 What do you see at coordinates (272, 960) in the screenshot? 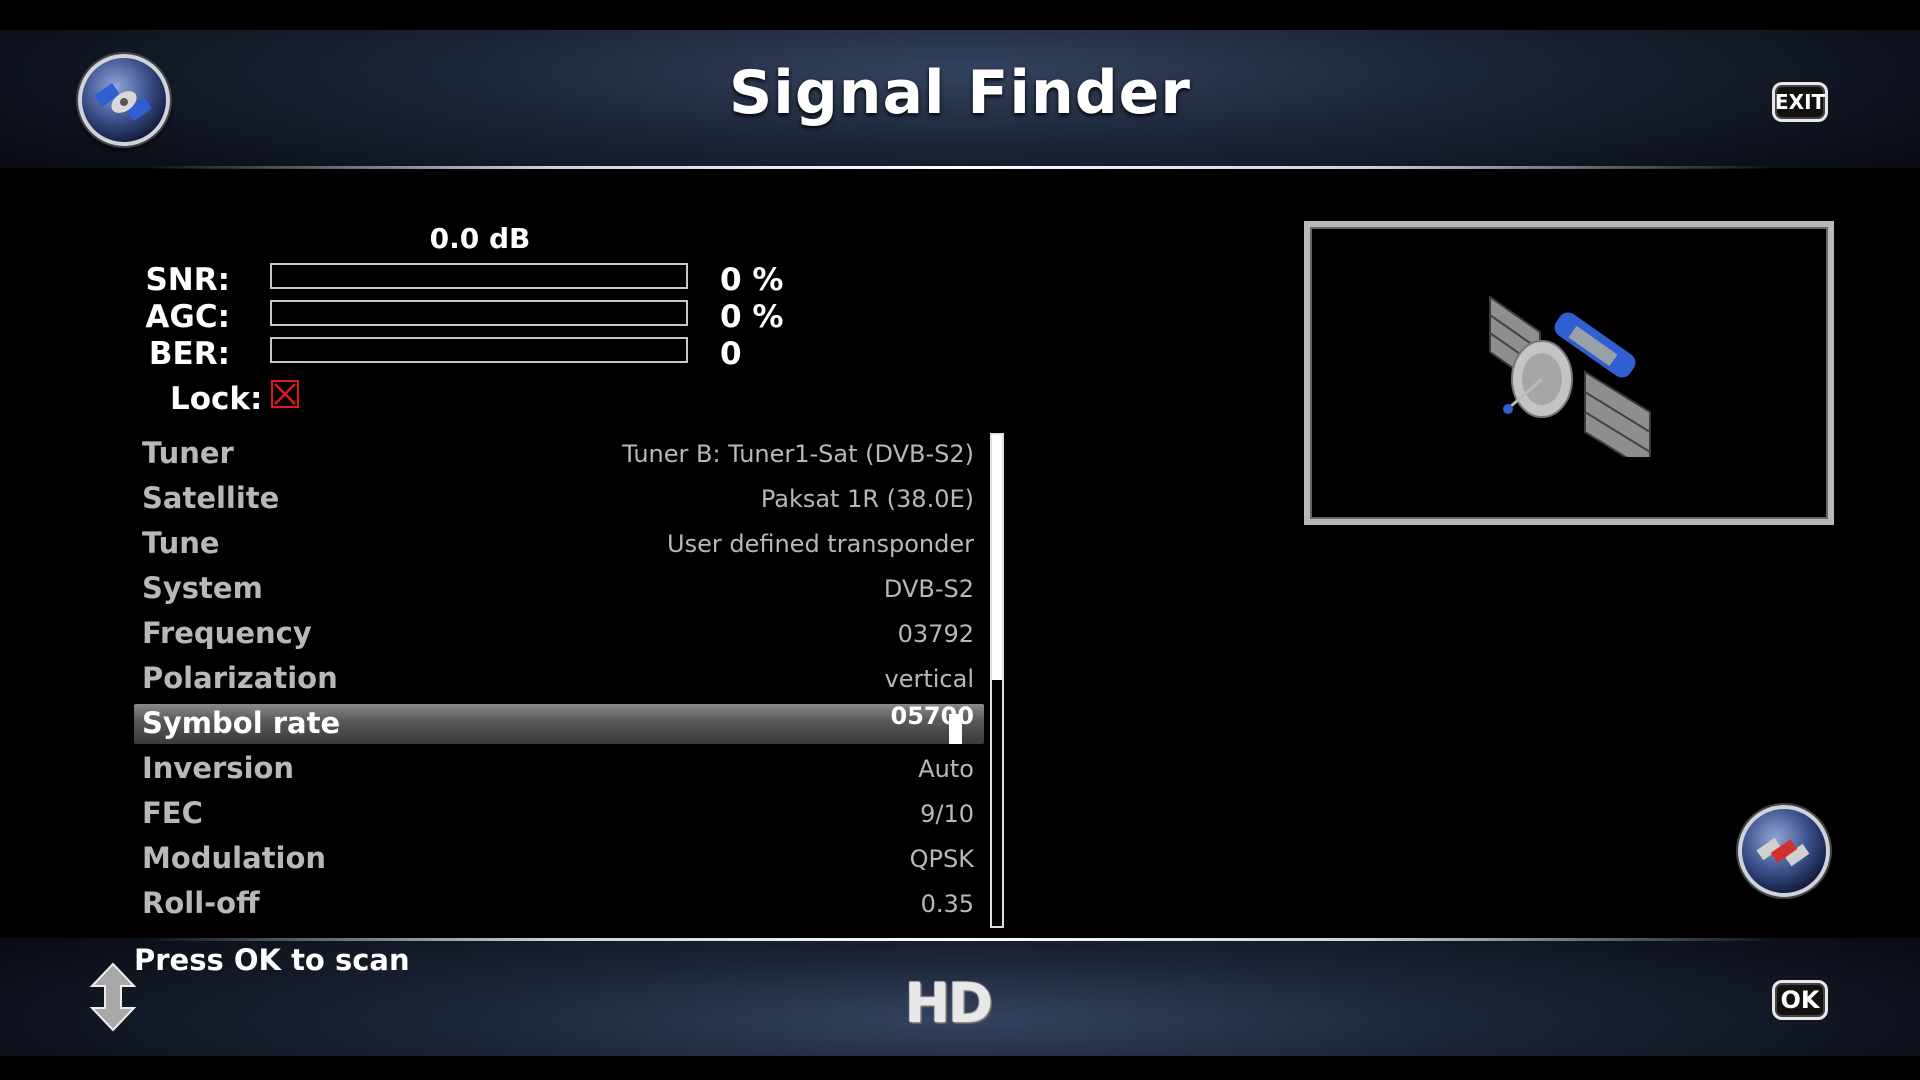
I see `scan-hint: Press OK to scan` at bounding box center [272, 960].